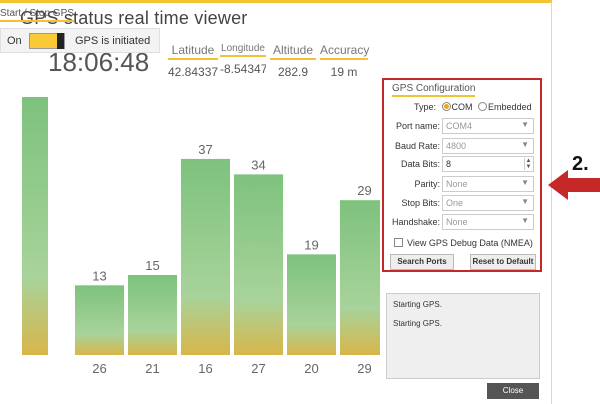 The height and width of the screenshot is (404, 600). Describe the element at coordinates (47, 41) in the screenshot. I see `gps-toggle` at that location.